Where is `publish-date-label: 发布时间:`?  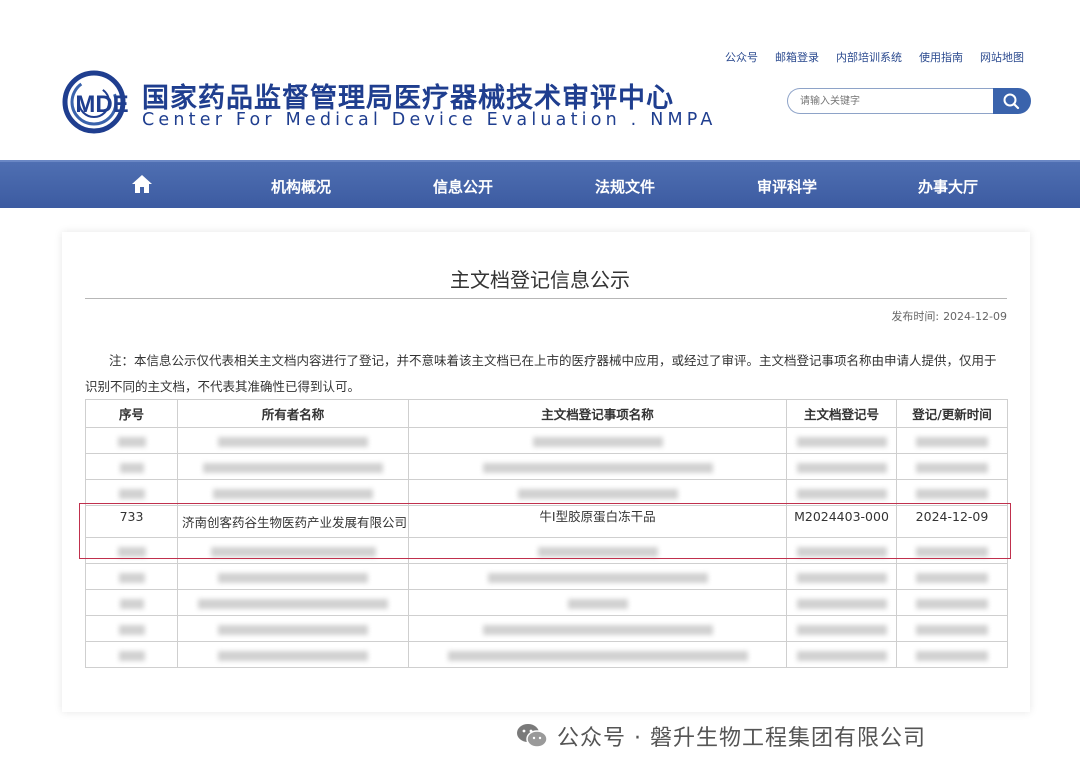
publish-date-label: 发布时间: is located at coordinates (915, 316).